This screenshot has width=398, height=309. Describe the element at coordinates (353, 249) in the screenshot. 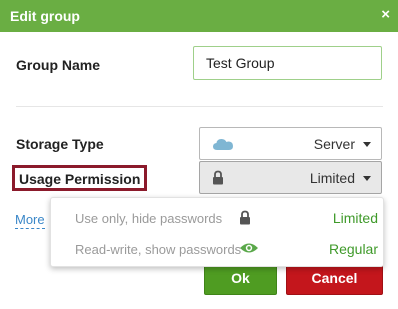

I see `option-value: Regular` at that location.